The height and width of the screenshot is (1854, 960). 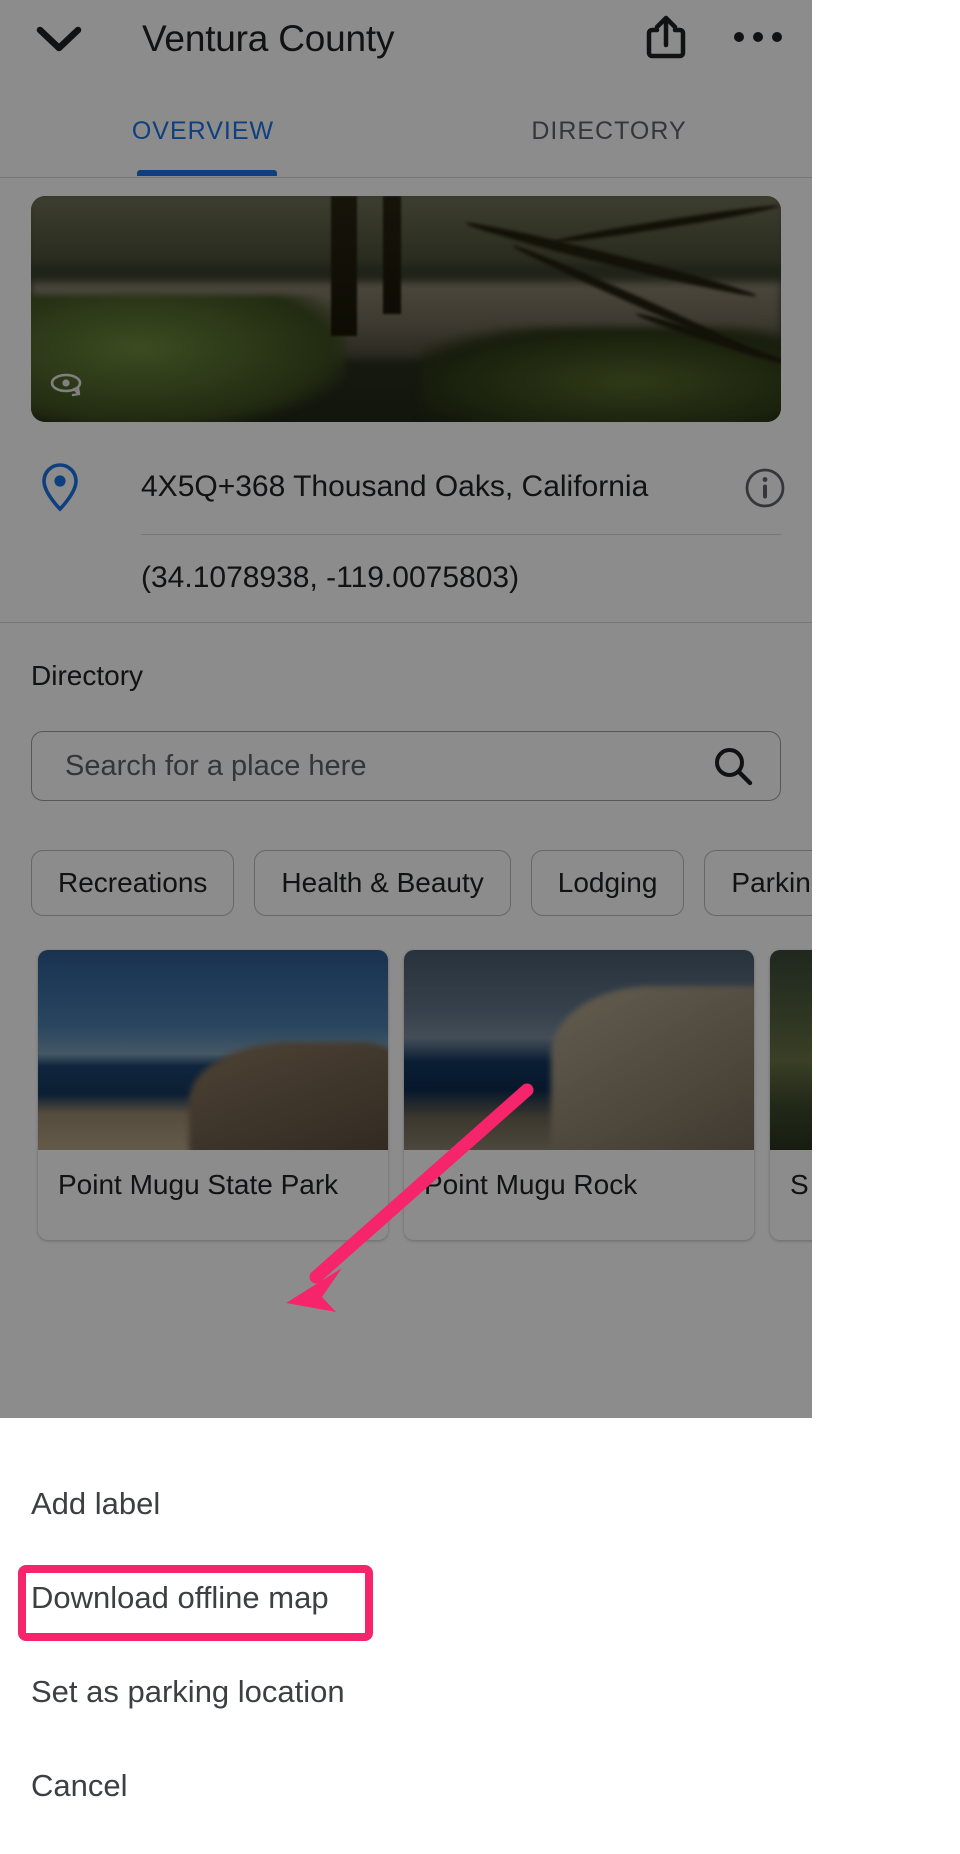 What do you see at coordinates (60, 487) in the screenshot?
I see `location-pin-icon` at bounding box center [60, 487].